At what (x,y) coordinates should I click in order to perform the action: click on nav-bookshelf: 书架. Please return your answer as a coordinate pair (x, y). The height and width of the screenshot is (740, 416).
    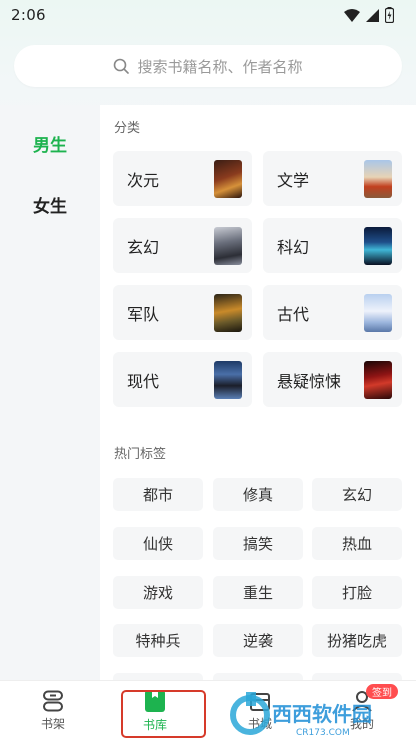
    Looking at the image, I should click on (53, 710).